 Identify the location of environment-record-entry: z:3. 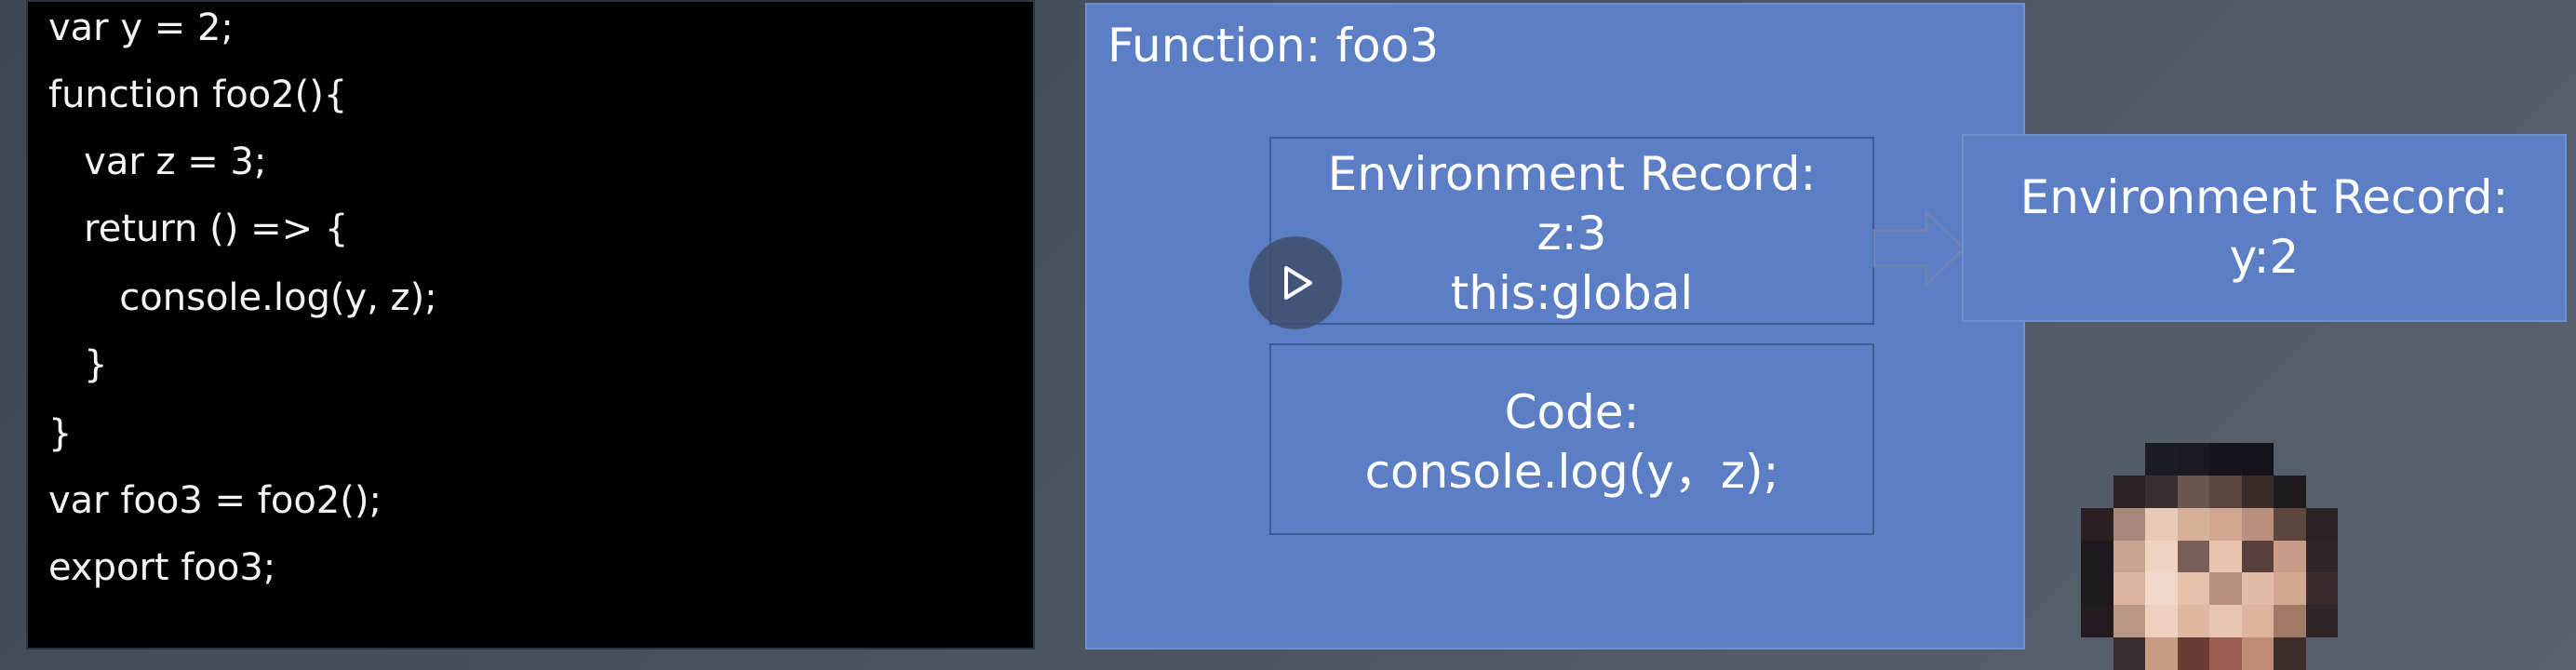
(1571, 234).